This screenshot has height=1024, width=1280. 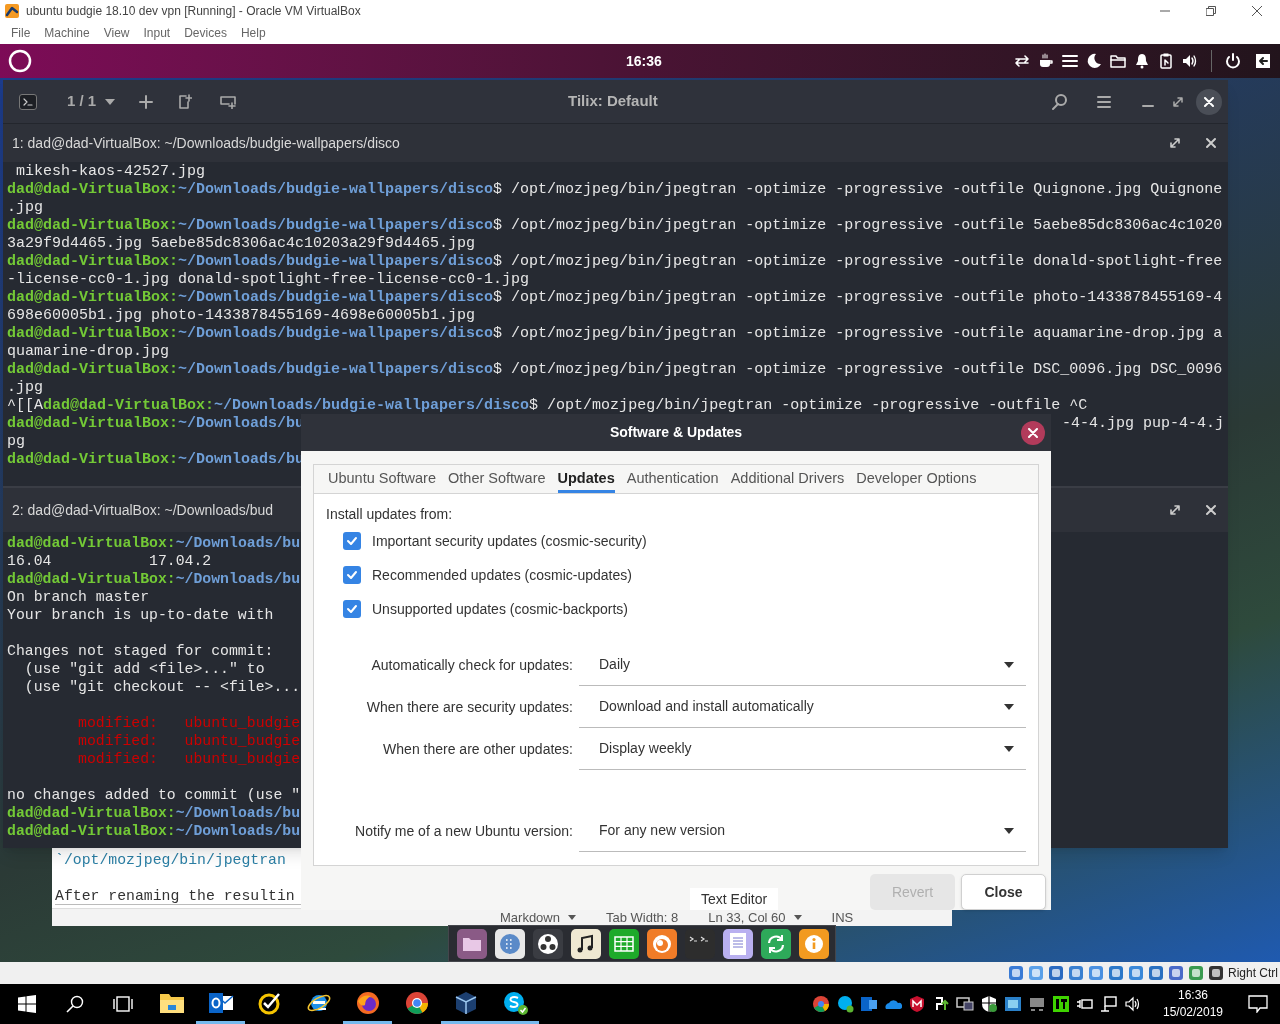 I want to click on status-item: INS, so click(x=842, y=917).